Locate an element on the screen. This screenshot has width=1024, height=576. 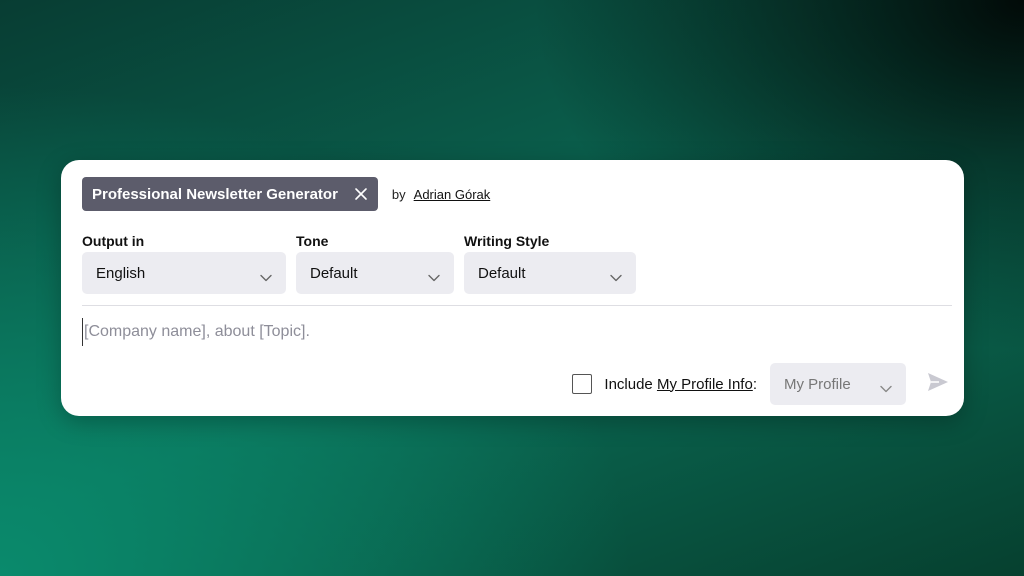
profile-select: My Profile is located at coordinates (838, 384).